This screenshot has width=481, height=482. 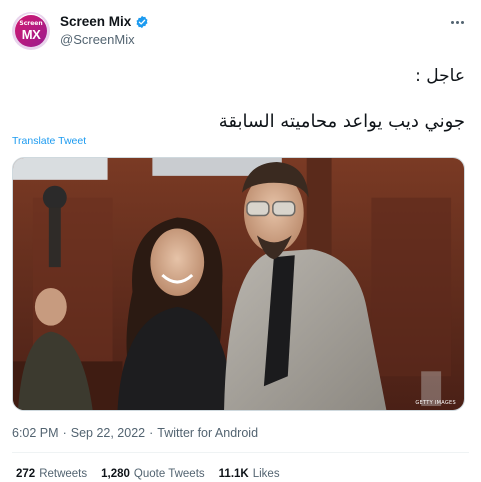 I want to click on quote-tweets-stat: 1,280 Quote Tweets, so click(x=153, y=474).